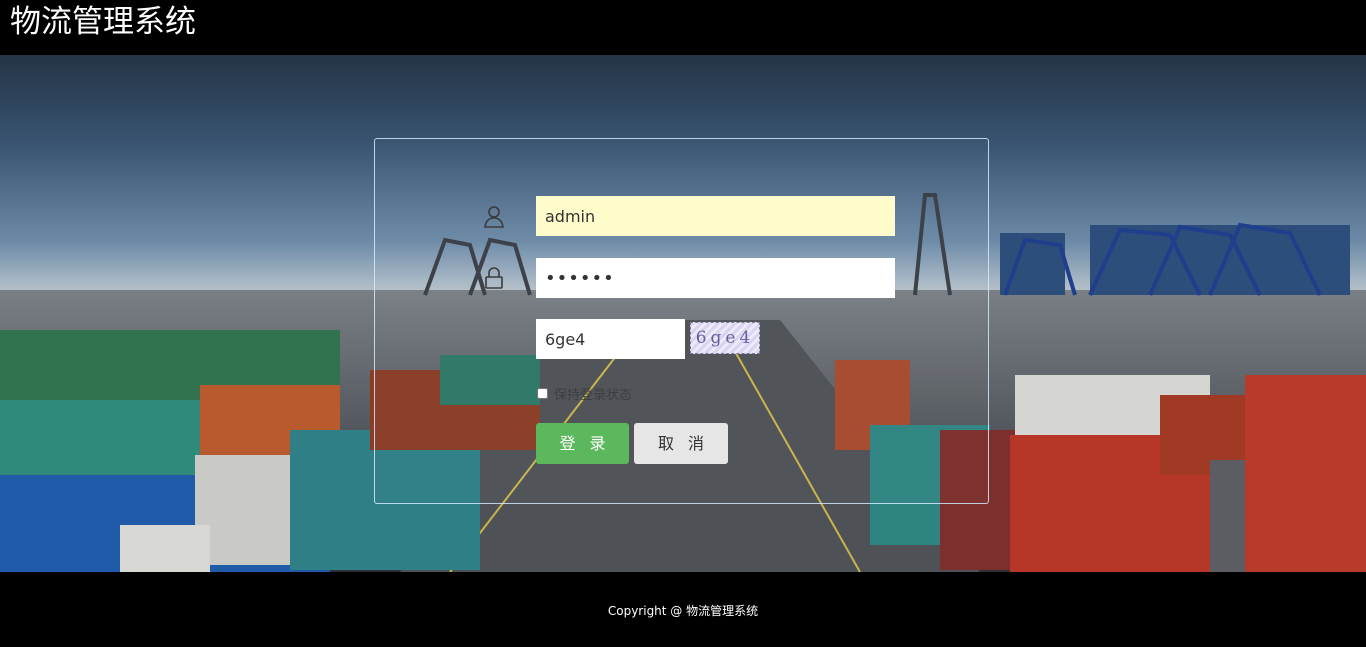  What do you see at coordinates (593, 395) in the screenshot?
I see `remember-login-label: 保持登录状态` at bounding box center [593, 395].